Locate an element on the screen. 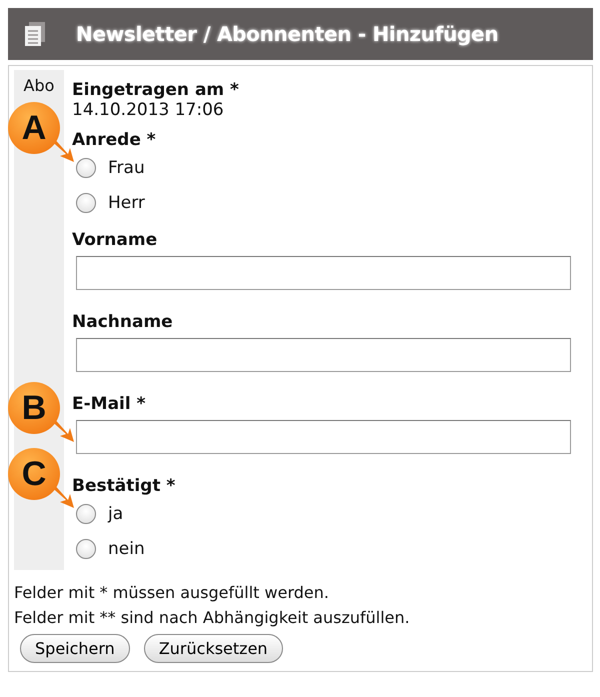  field-label: Nachname is located at coordinates (123, 322).